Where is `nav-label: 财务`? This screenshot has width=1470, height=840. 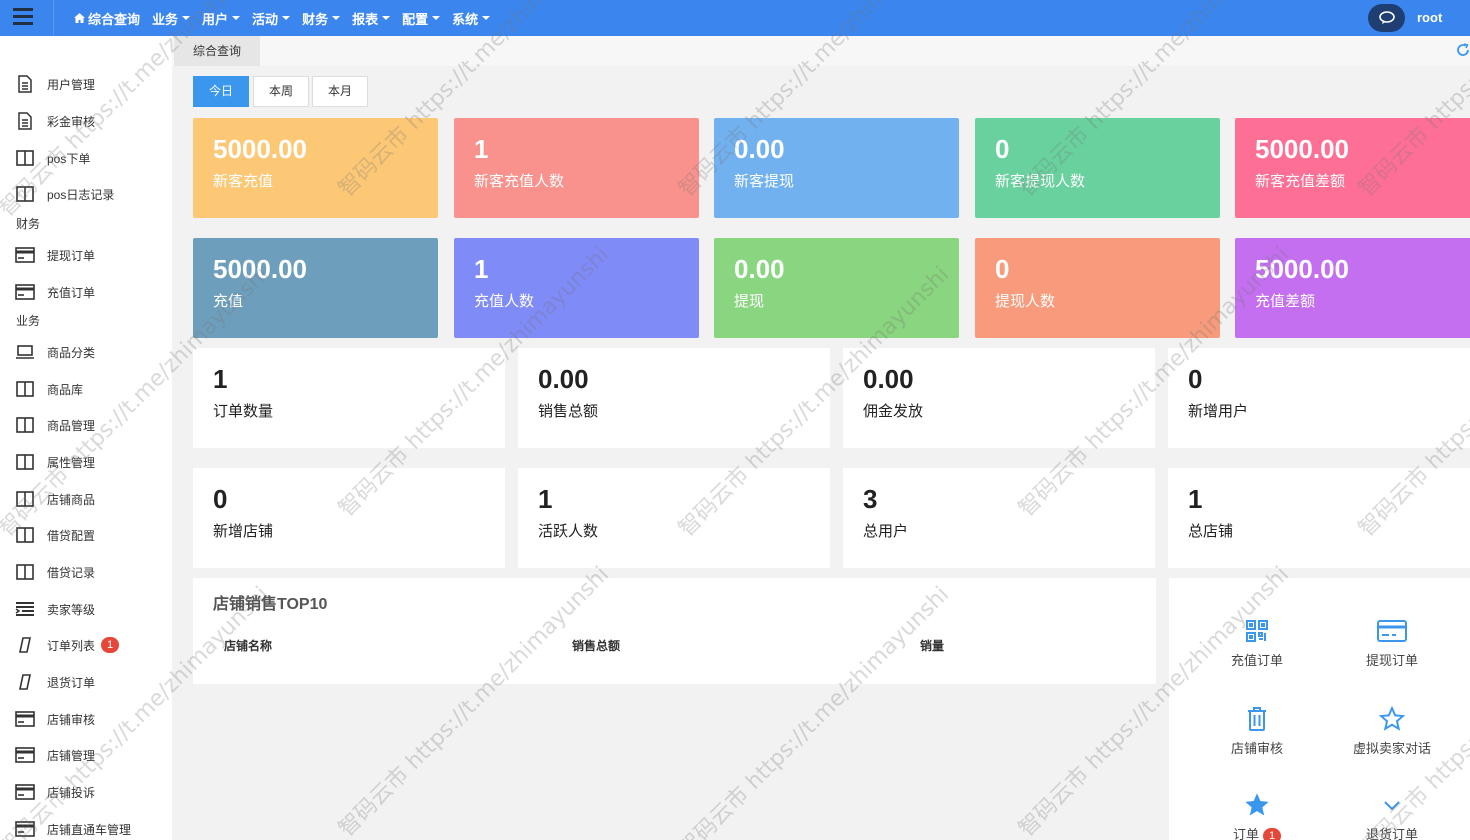 nav-label: 财务 is located at coordinates (315, 19).